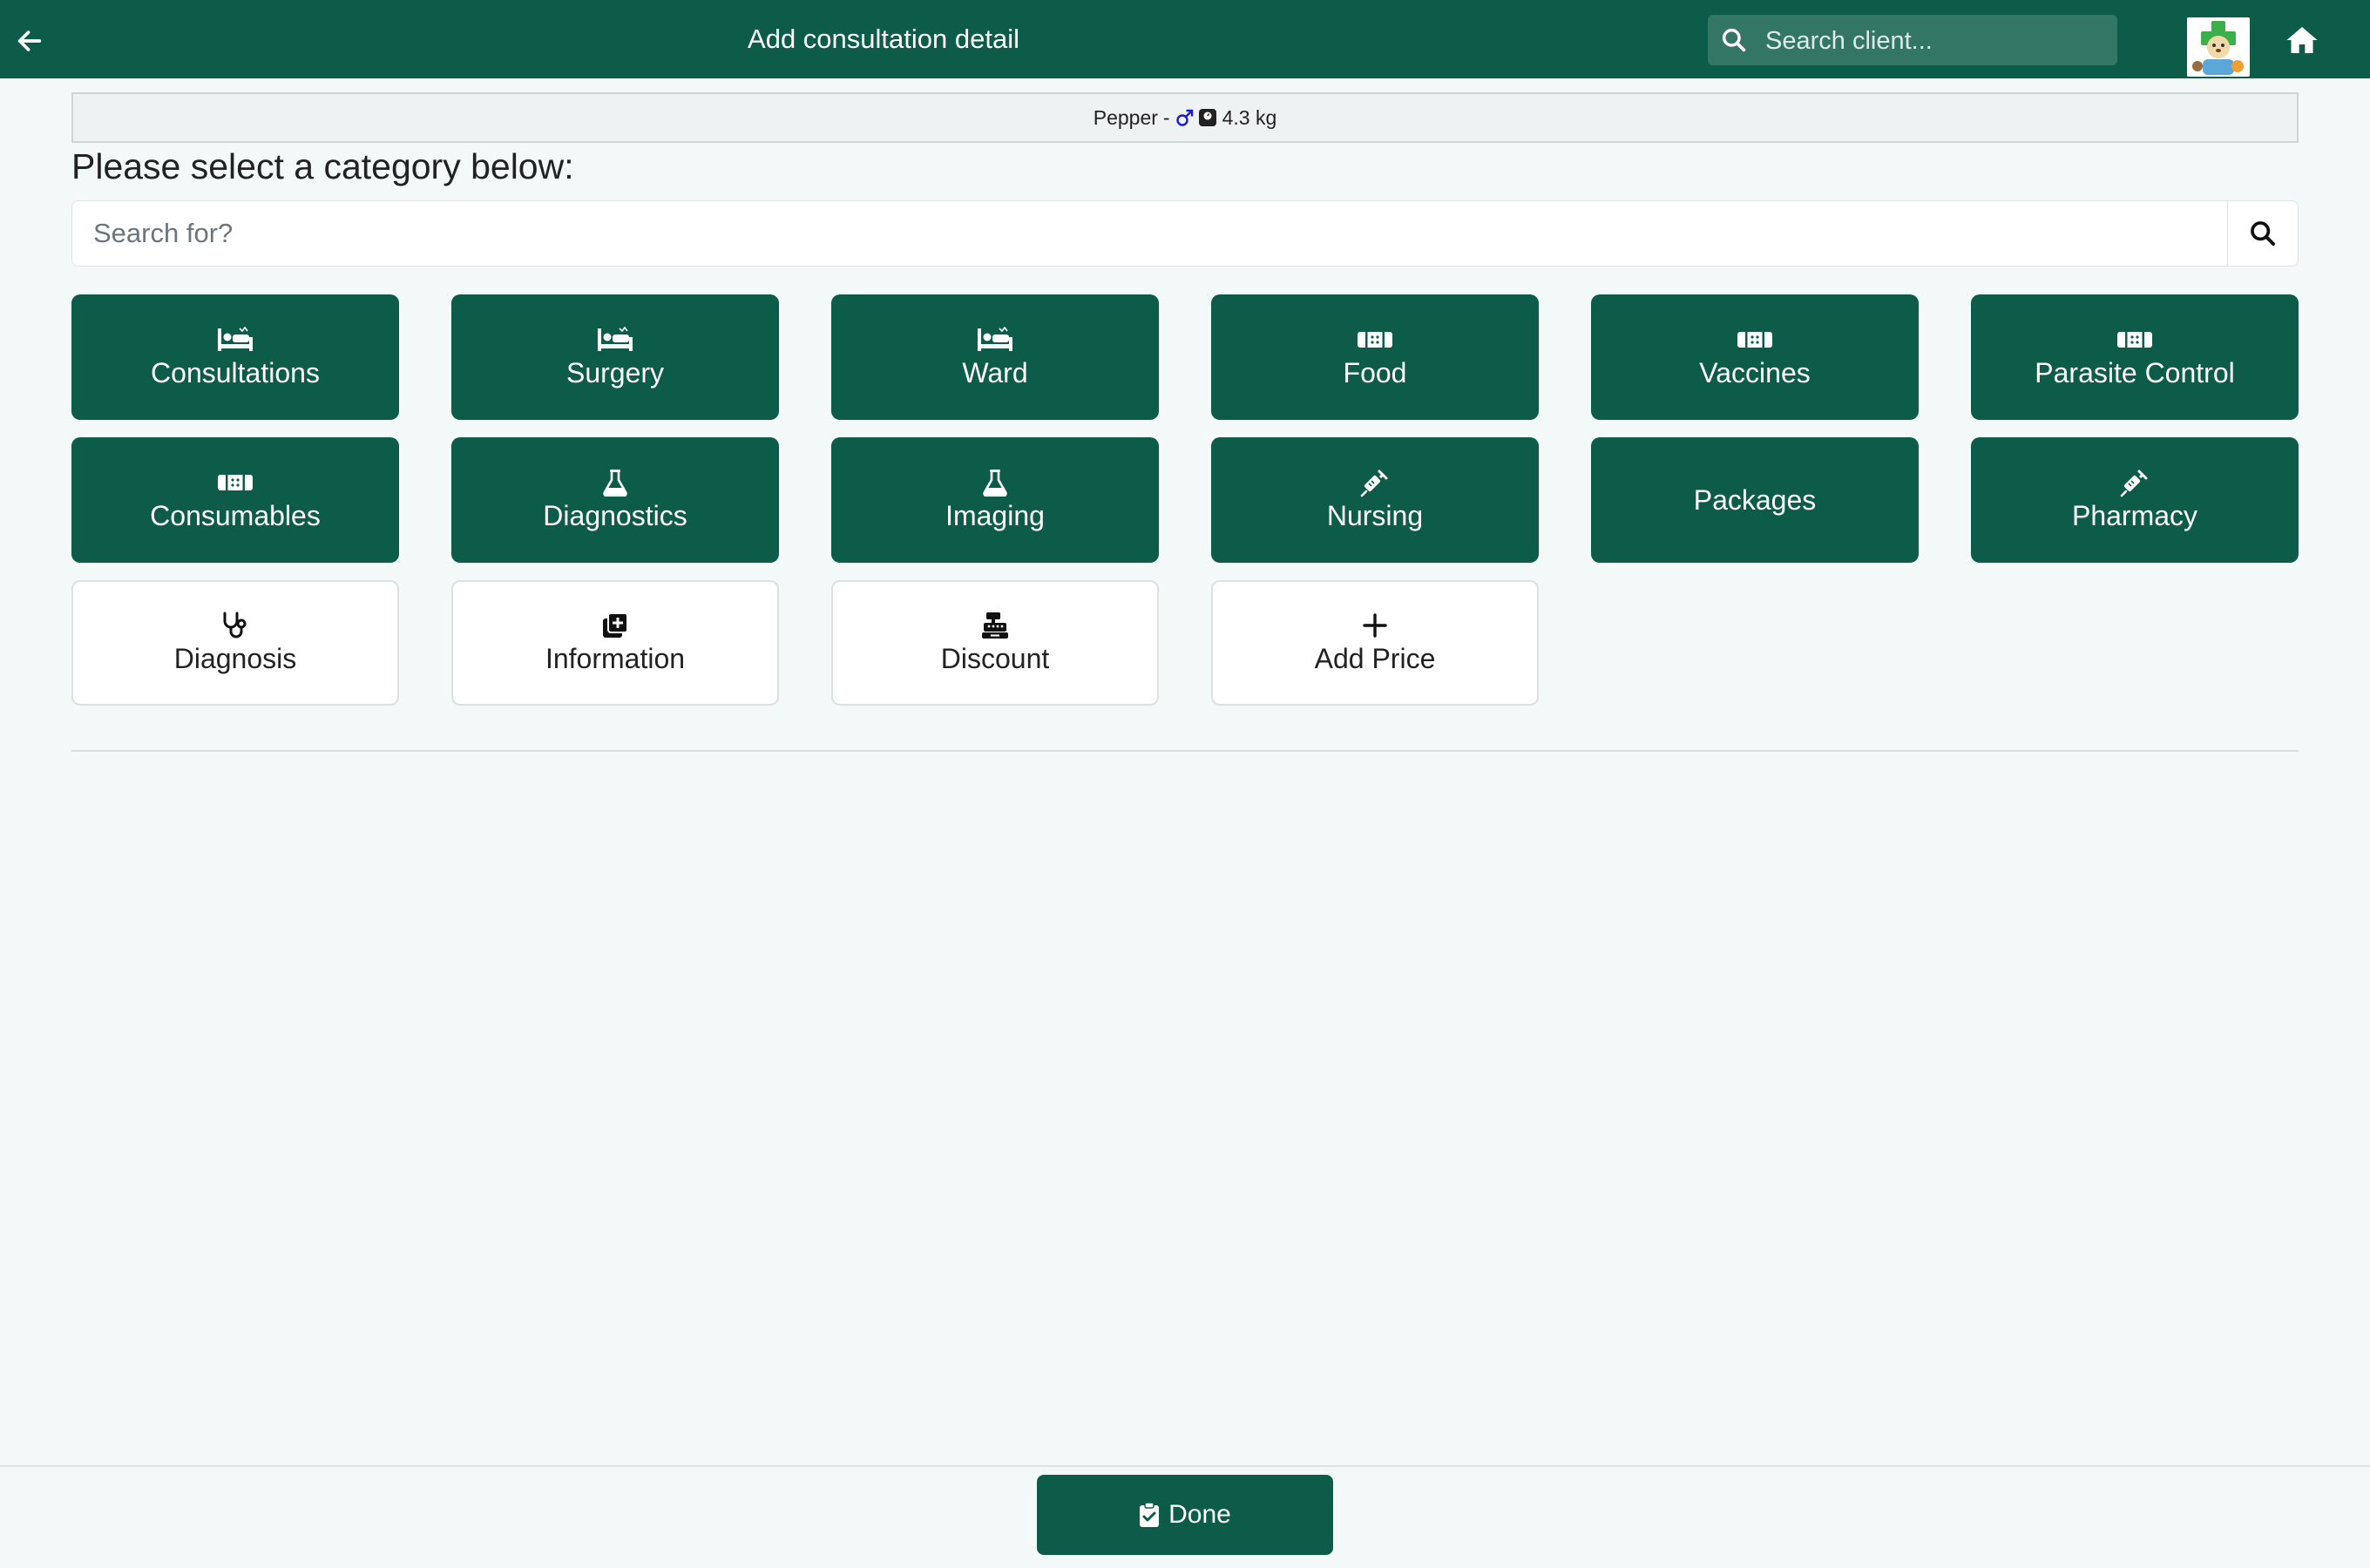 This screenshot has height=1568, width=2370. I want to click on category-add-price: Add Price, so click(1375, 643).